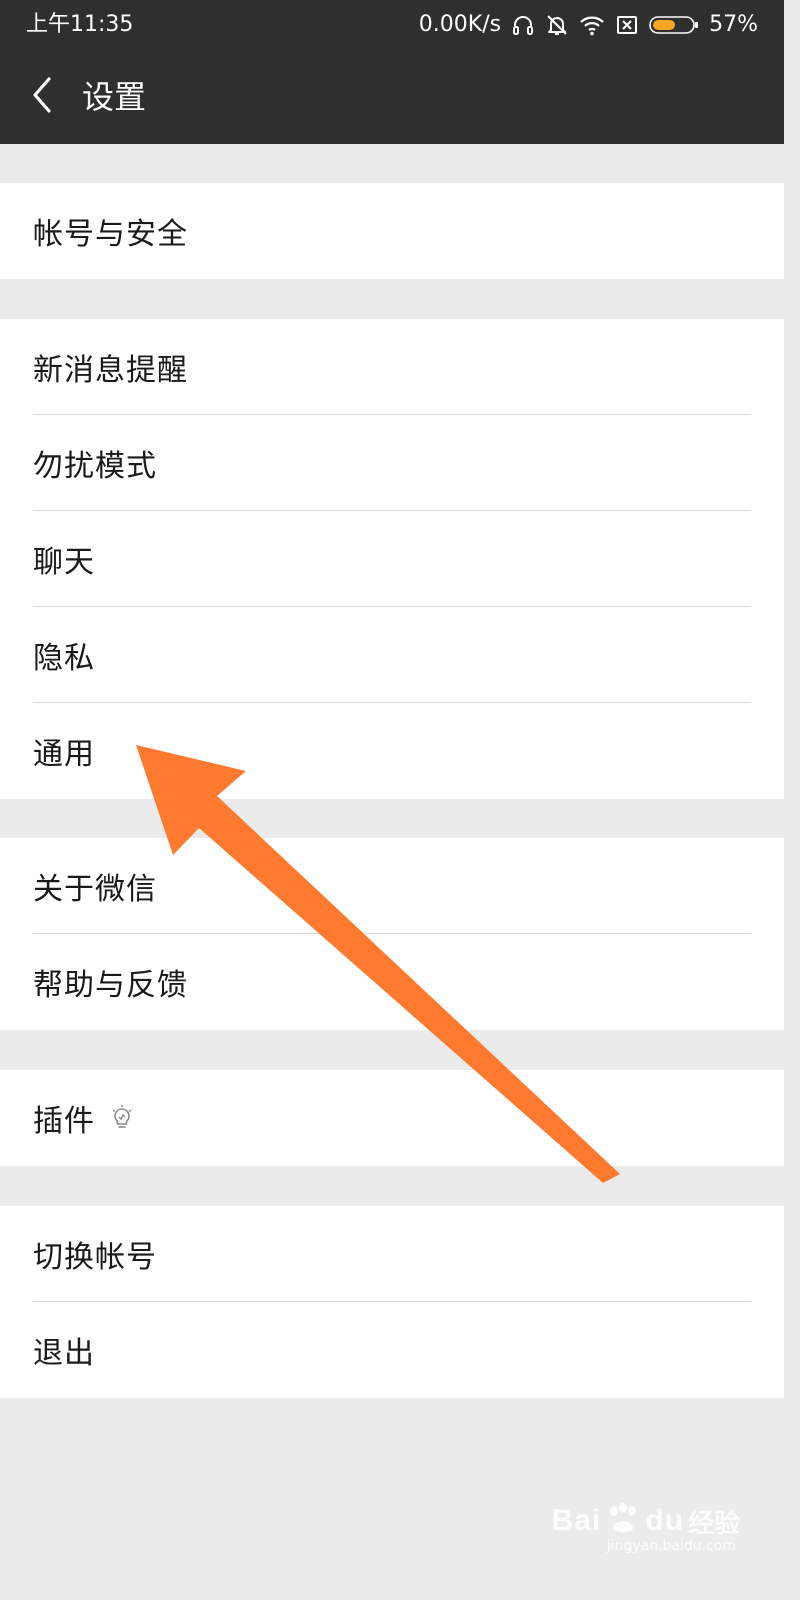 The image size is (800, 1600). Describe the element at coordinates (95, 466) in the screenshot. I see `settings-item-label: 勿扰模式` at that location.